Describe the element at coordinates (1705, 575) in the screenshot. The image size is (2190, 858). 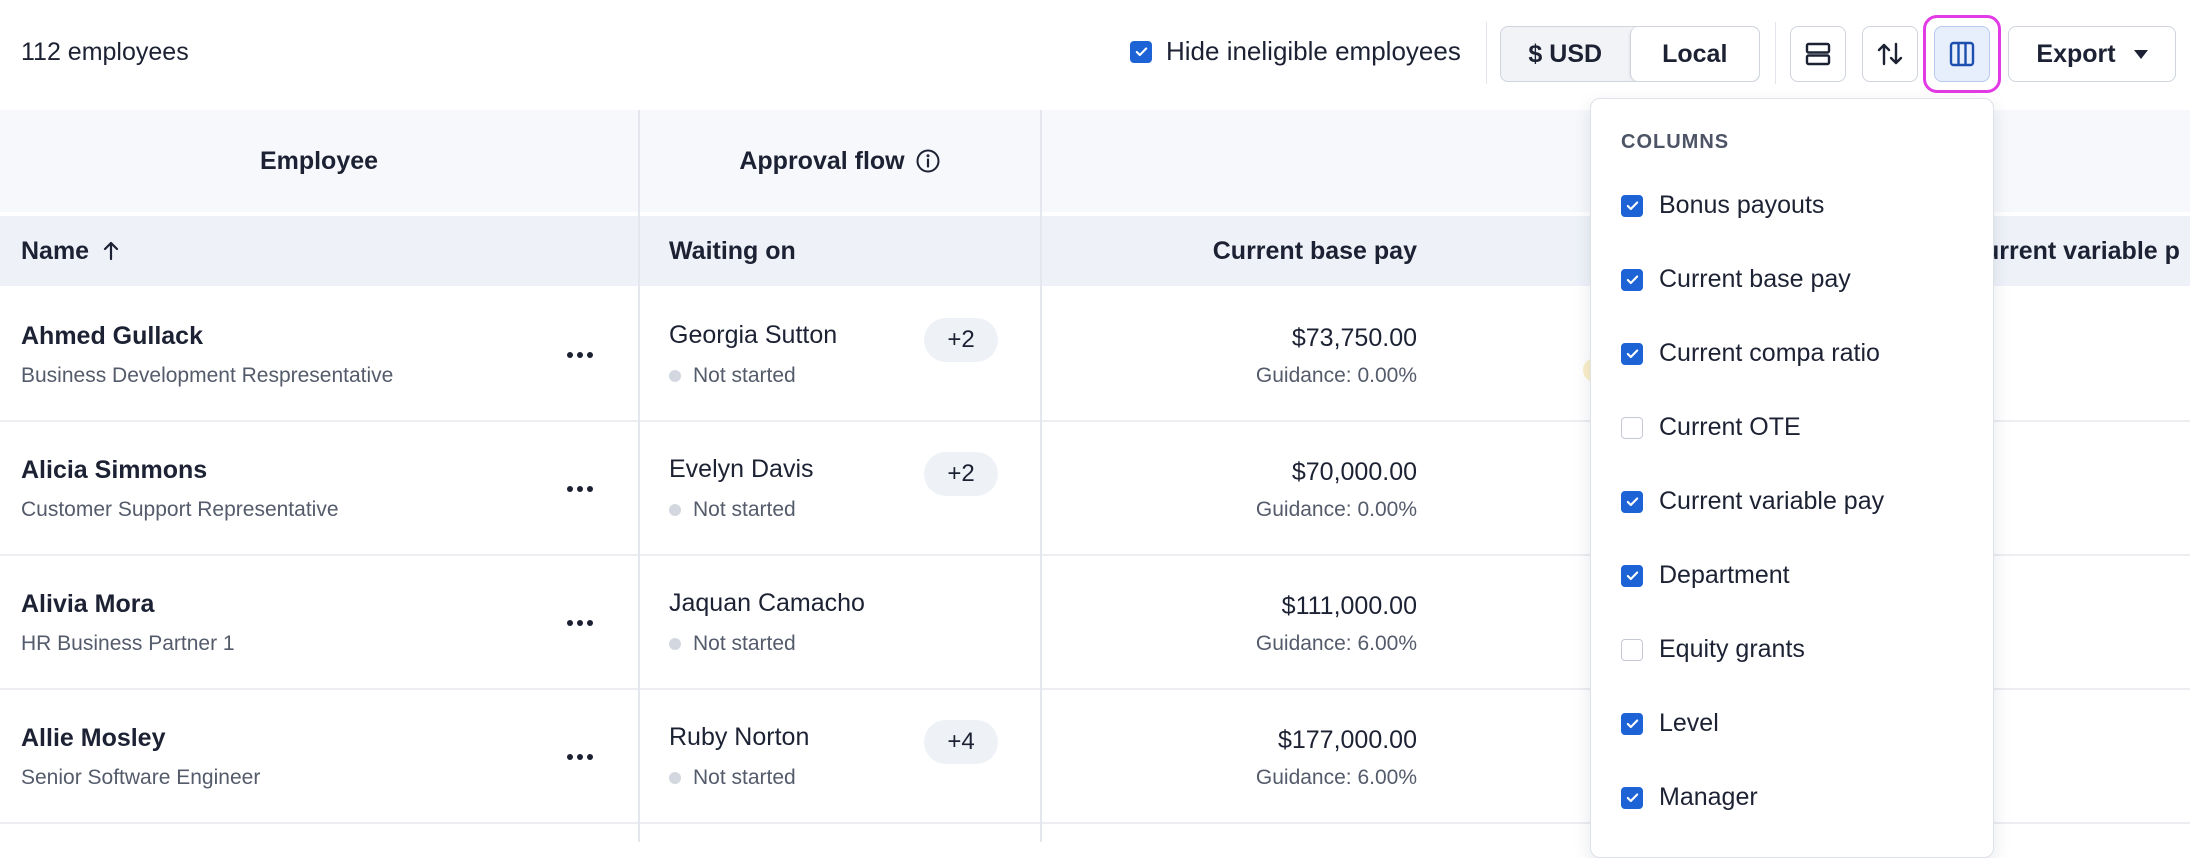
I see `column-option-department: Department` at that location.